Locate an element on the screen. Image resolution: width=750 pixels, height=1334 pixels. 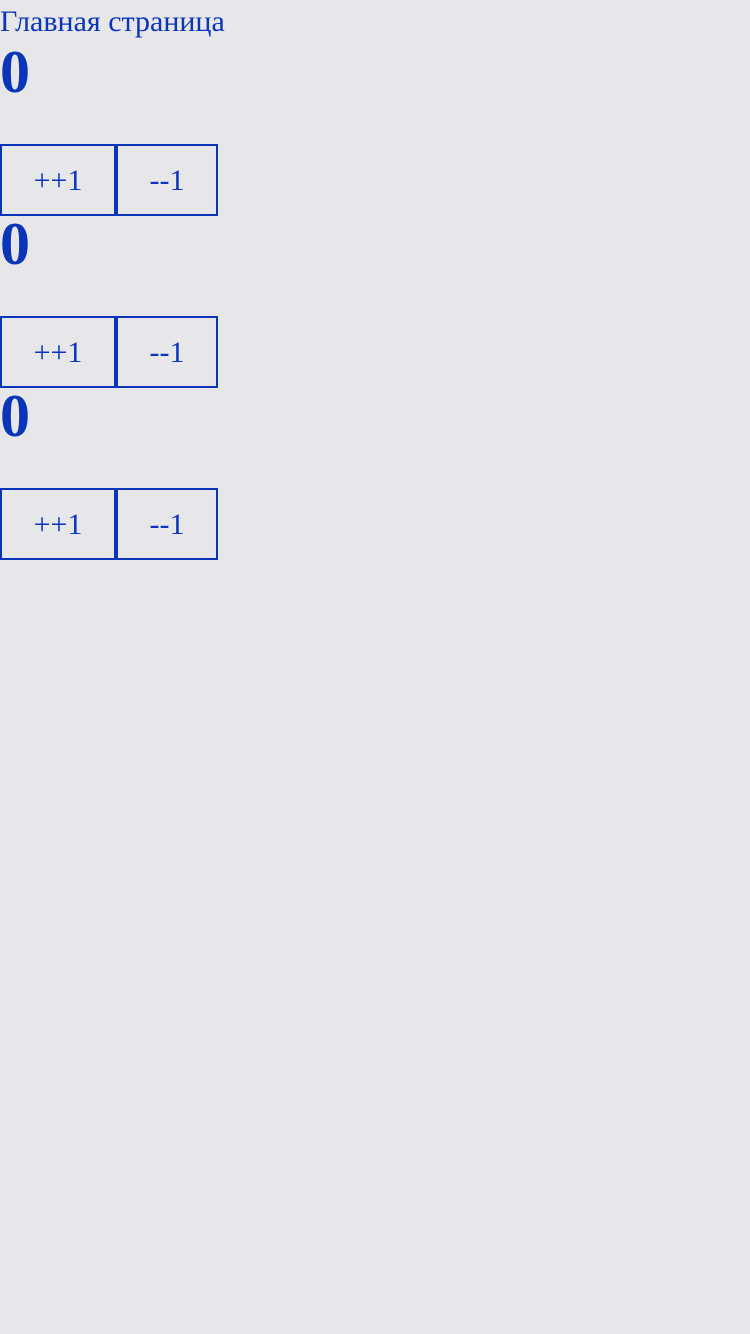
counter-1: 0 ++1 --1 is located at coordinates (130, 127).